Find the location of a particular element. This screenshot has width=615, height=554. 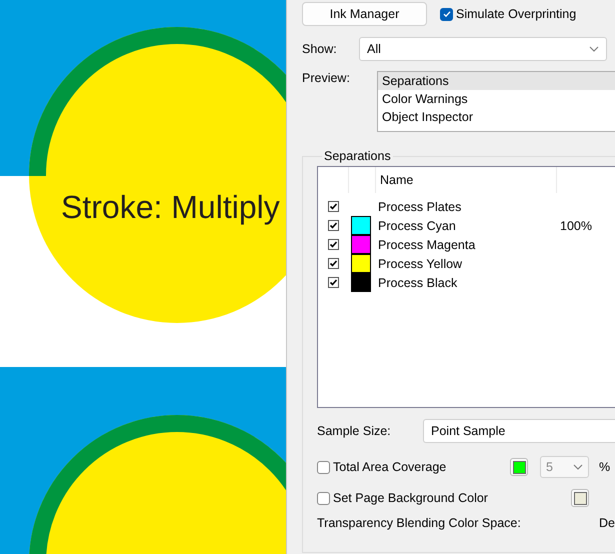

checkbox-label: Simulate Overprinting is located at coordinates (516, 14).